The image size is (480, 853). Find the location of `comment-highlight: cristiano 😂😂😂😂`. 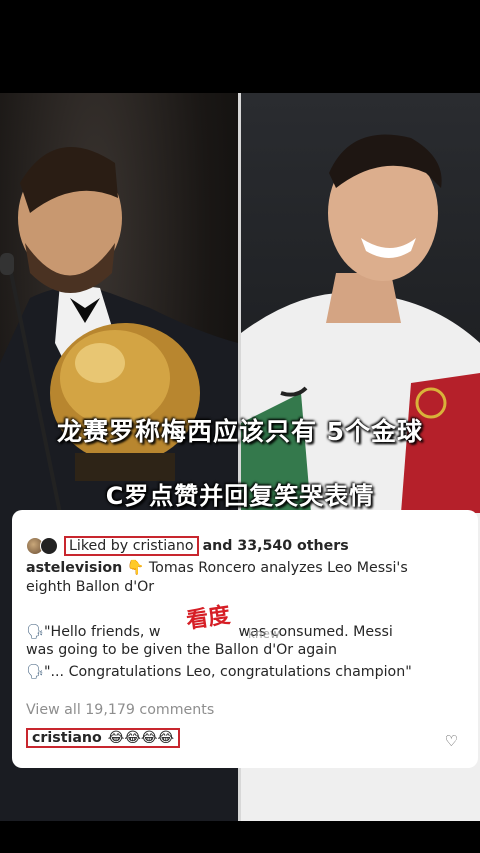

comment-highlight: cristiano 😂😂😂😂 is located at coordinates (103, 738).